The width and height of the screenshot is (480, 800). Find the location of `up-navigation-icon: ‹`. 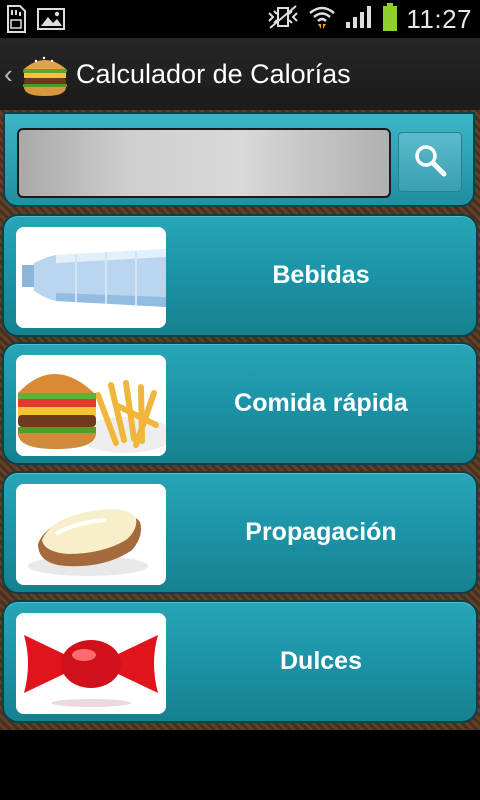

up-navigation-icon: ‹ is located at coordinates (10, 74).